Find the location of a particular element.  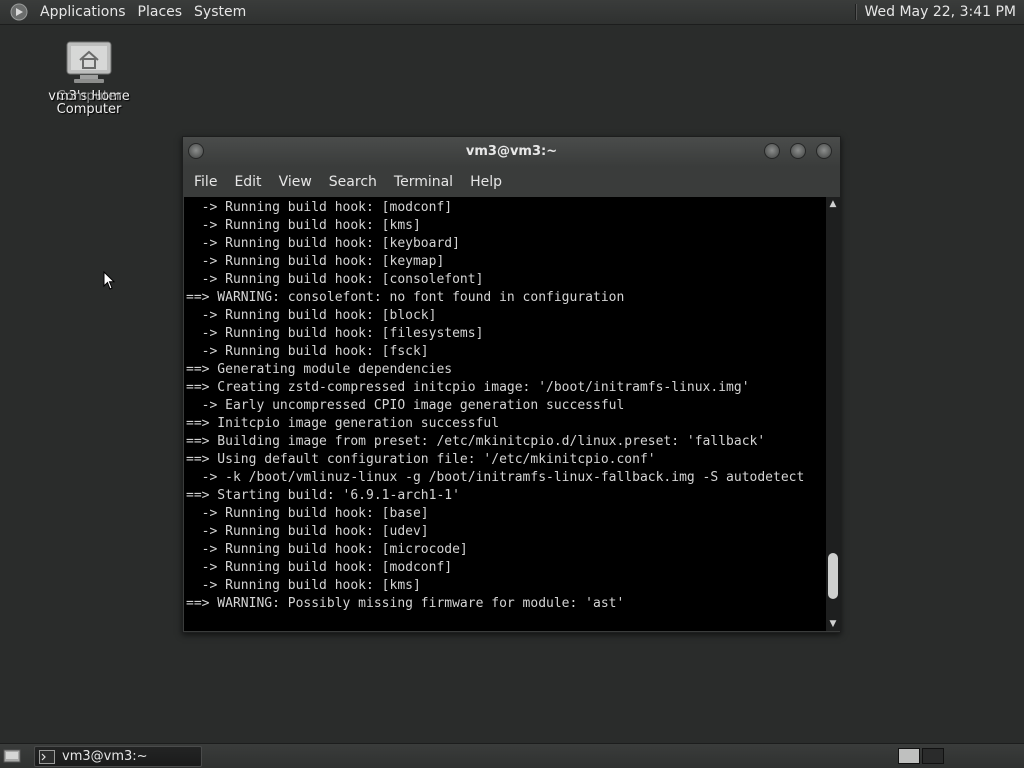

terminal-line: -> Running build hook: [keymap] is located at coordinates (315, 261).